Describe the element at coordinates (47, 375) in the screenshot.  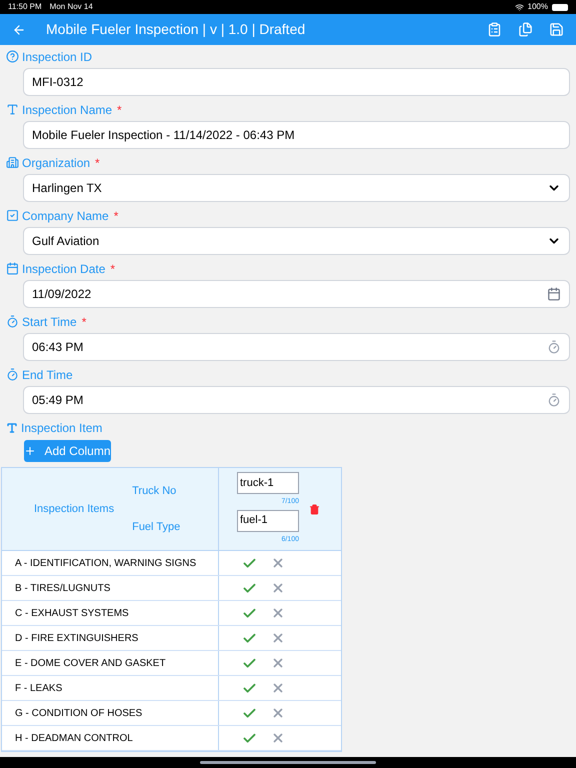
I see `field-label: End Time` at that location.